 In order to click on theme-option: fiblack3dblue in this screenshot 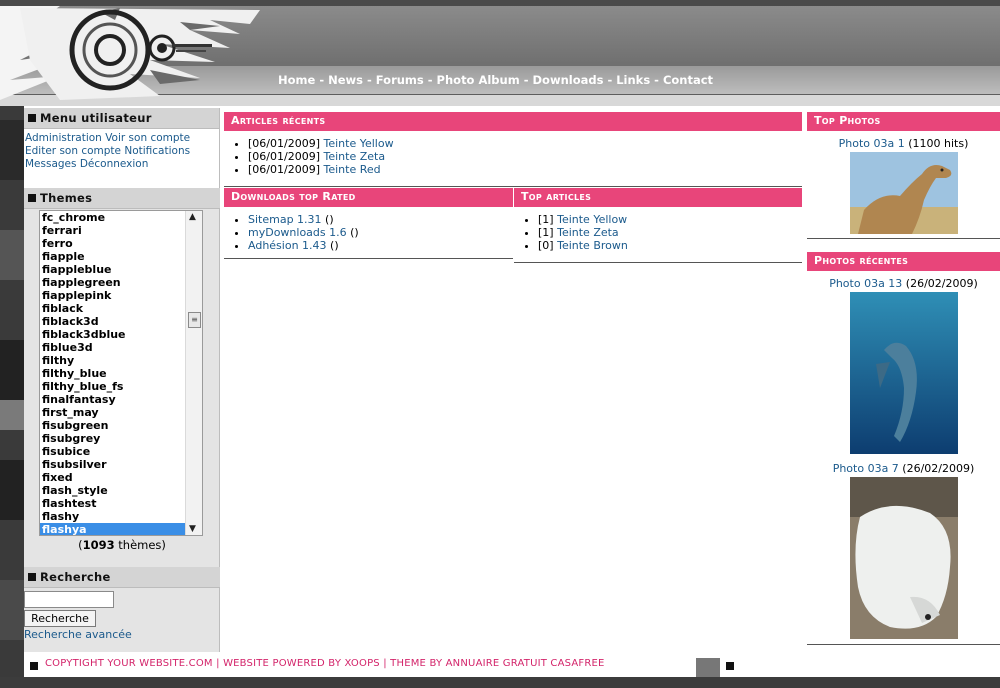, I will do `click(113, 334)`.